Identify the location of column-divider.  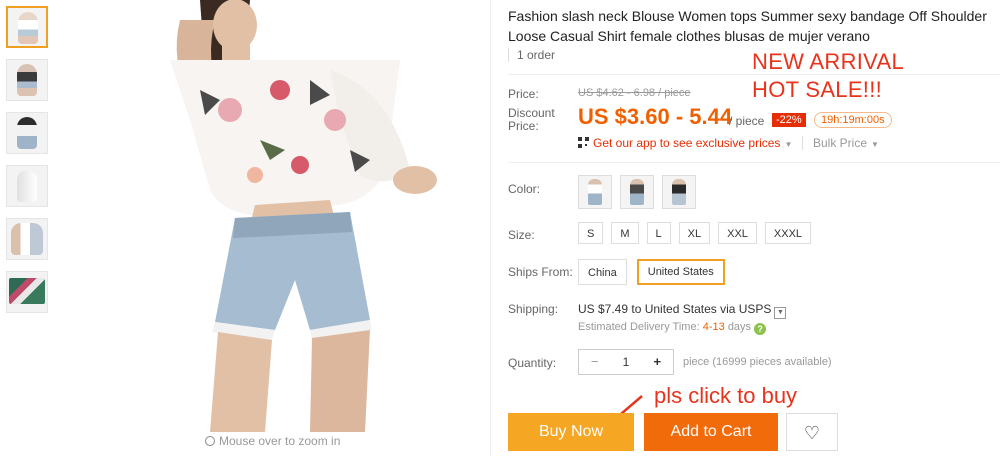
(490, 228).